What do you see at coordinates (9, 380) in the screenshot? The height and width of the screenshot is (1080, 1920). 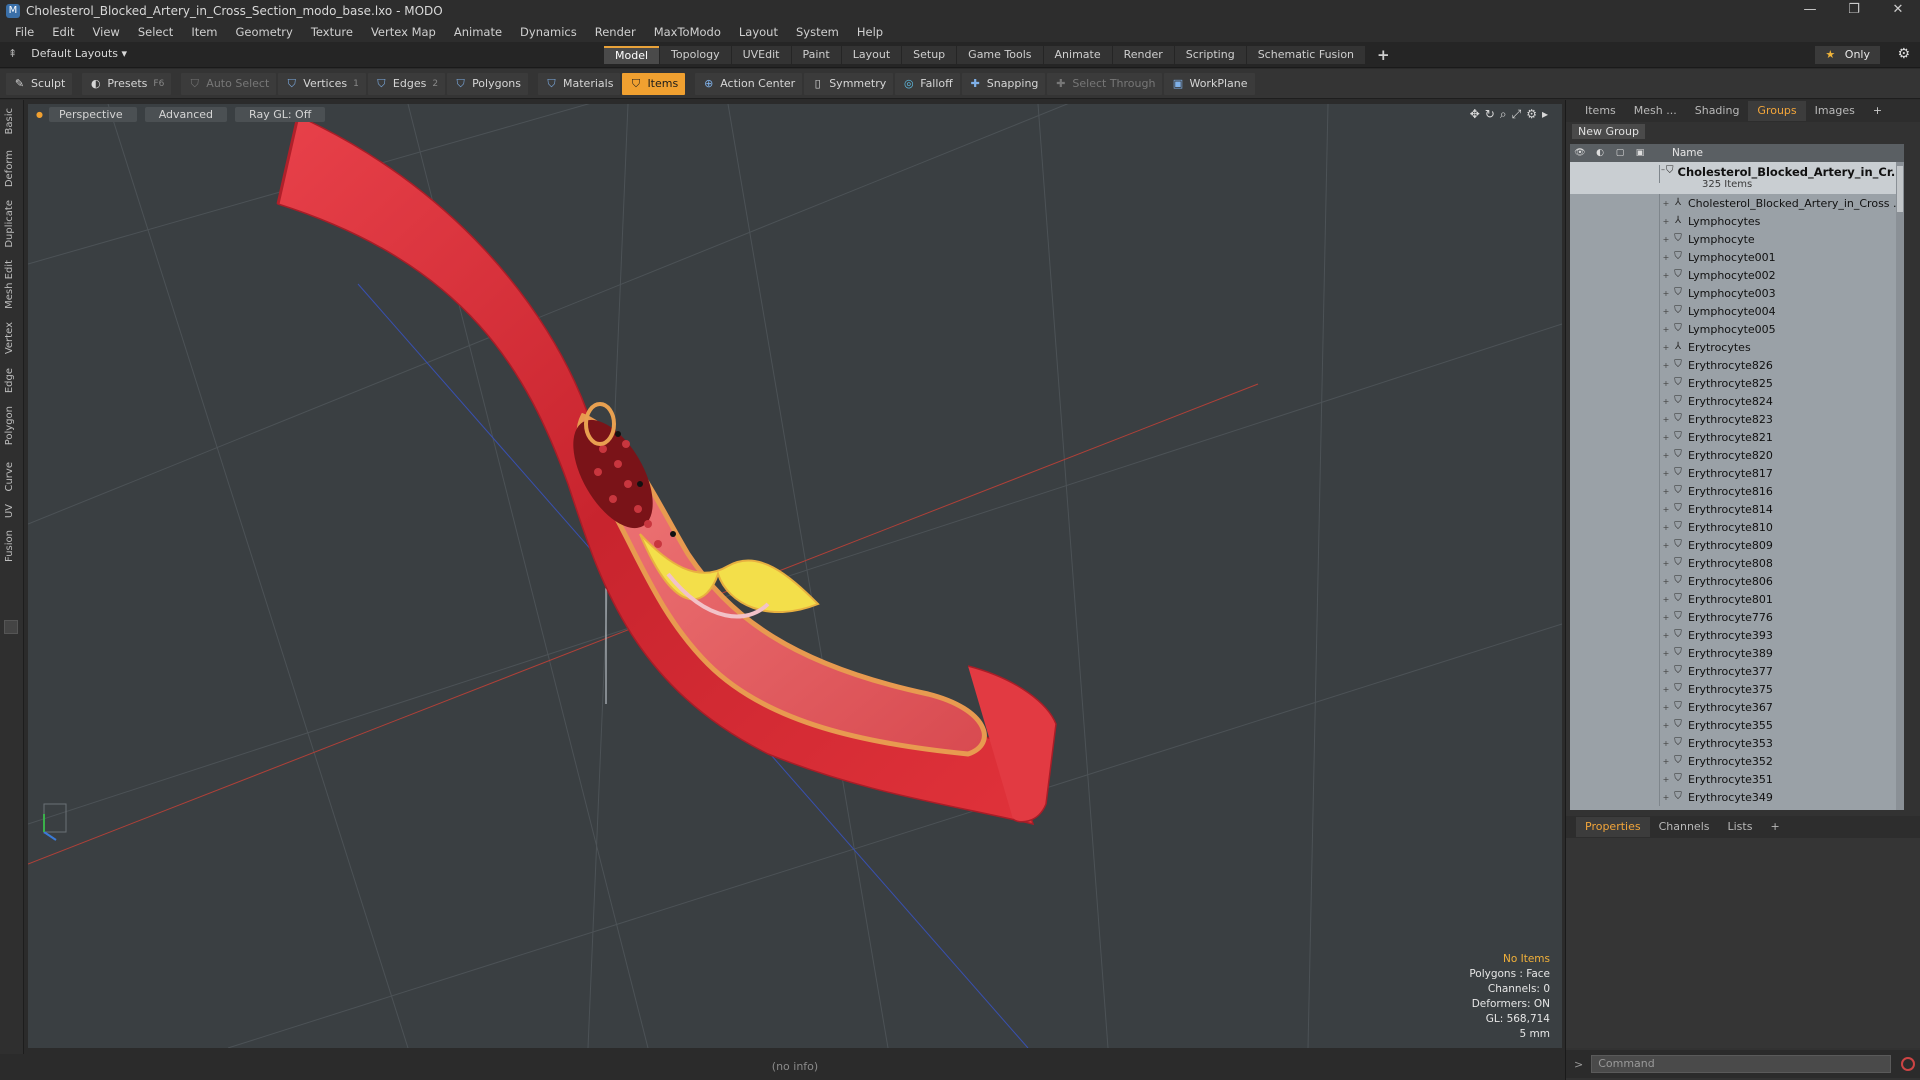 I see `vtab-edge: Edge` at bounding box center [9, 380].